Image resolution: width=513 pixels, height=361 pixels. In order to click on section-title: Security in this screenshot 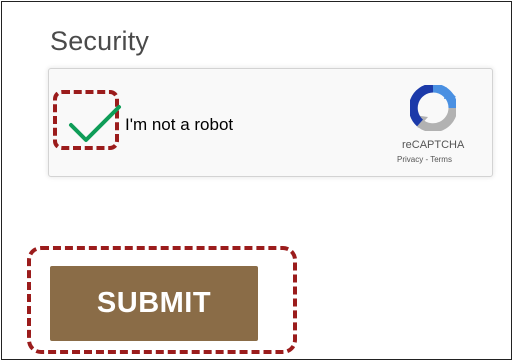, I will do `click(100, 41)`.